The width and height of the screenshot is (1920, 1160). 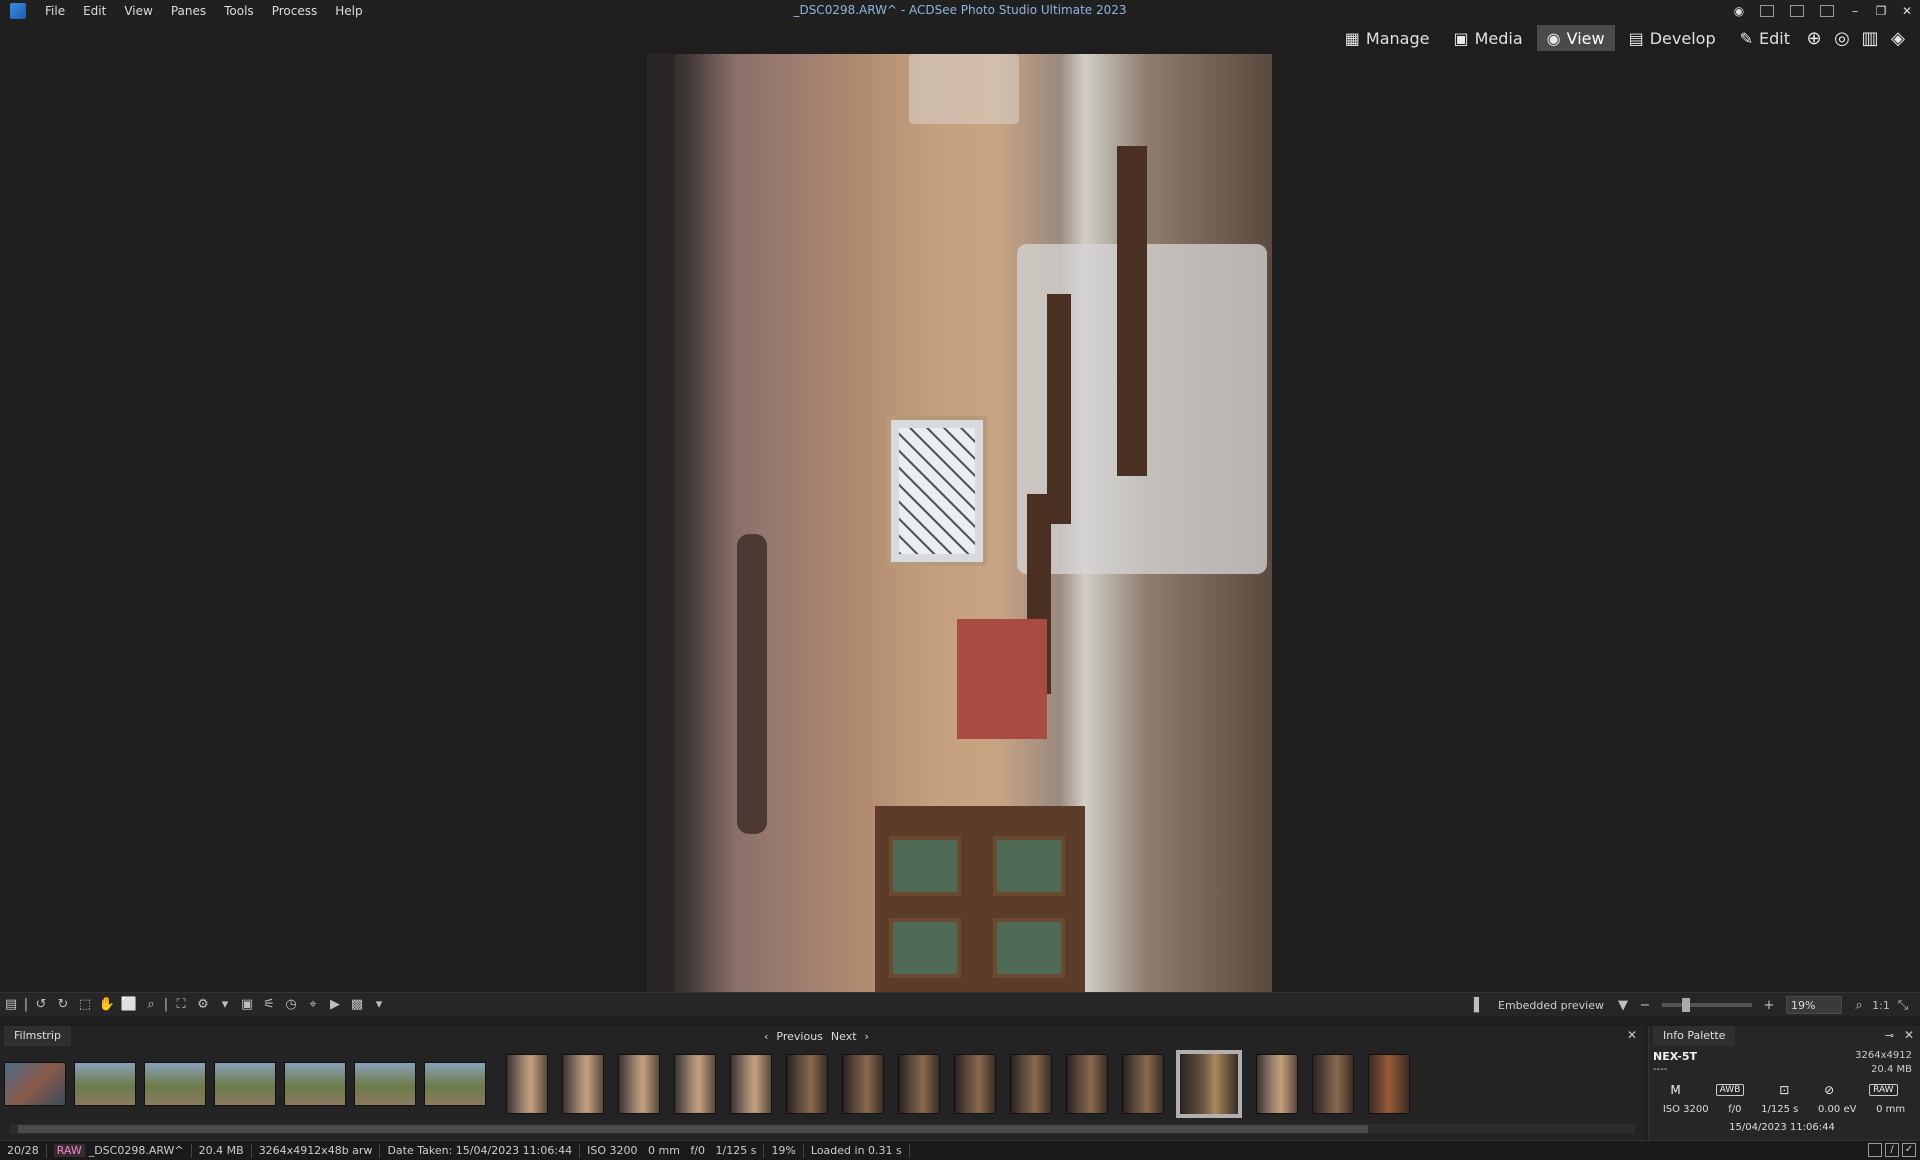 I want to click on mode-manage-button: ▦ Manage, so click(x=1387, y=38).